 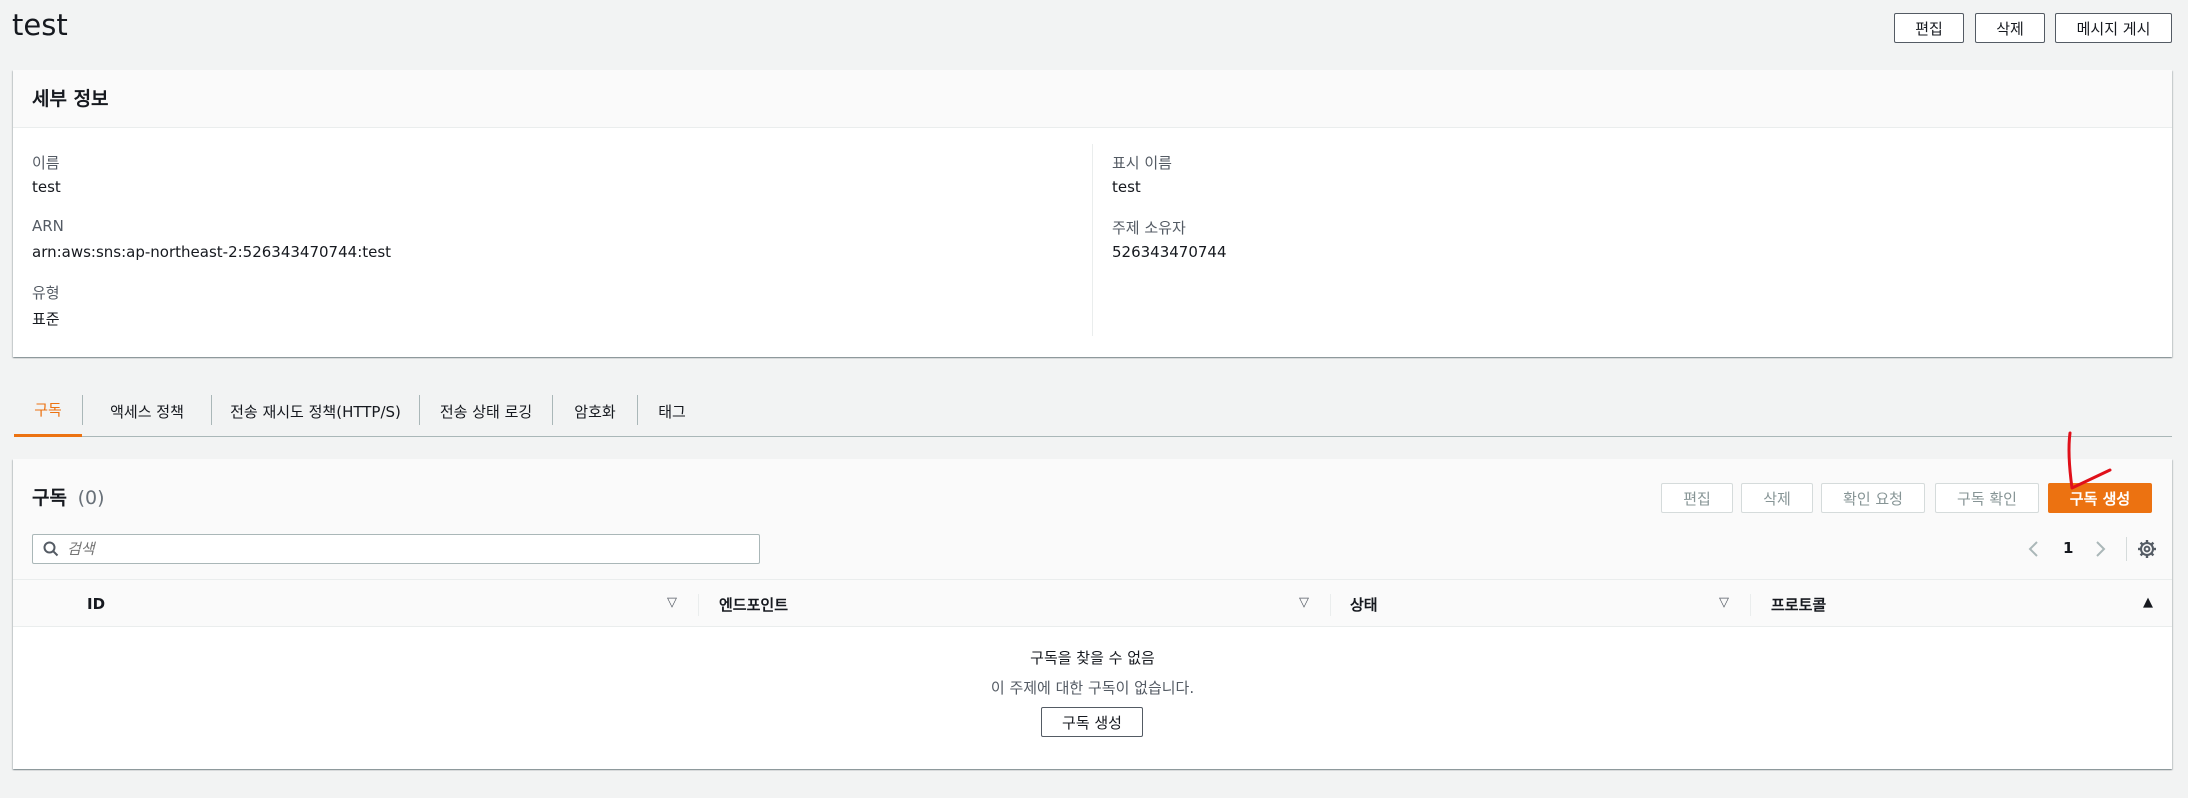 I want to click on chevron-right-icon, so click(x=2100, y=549).